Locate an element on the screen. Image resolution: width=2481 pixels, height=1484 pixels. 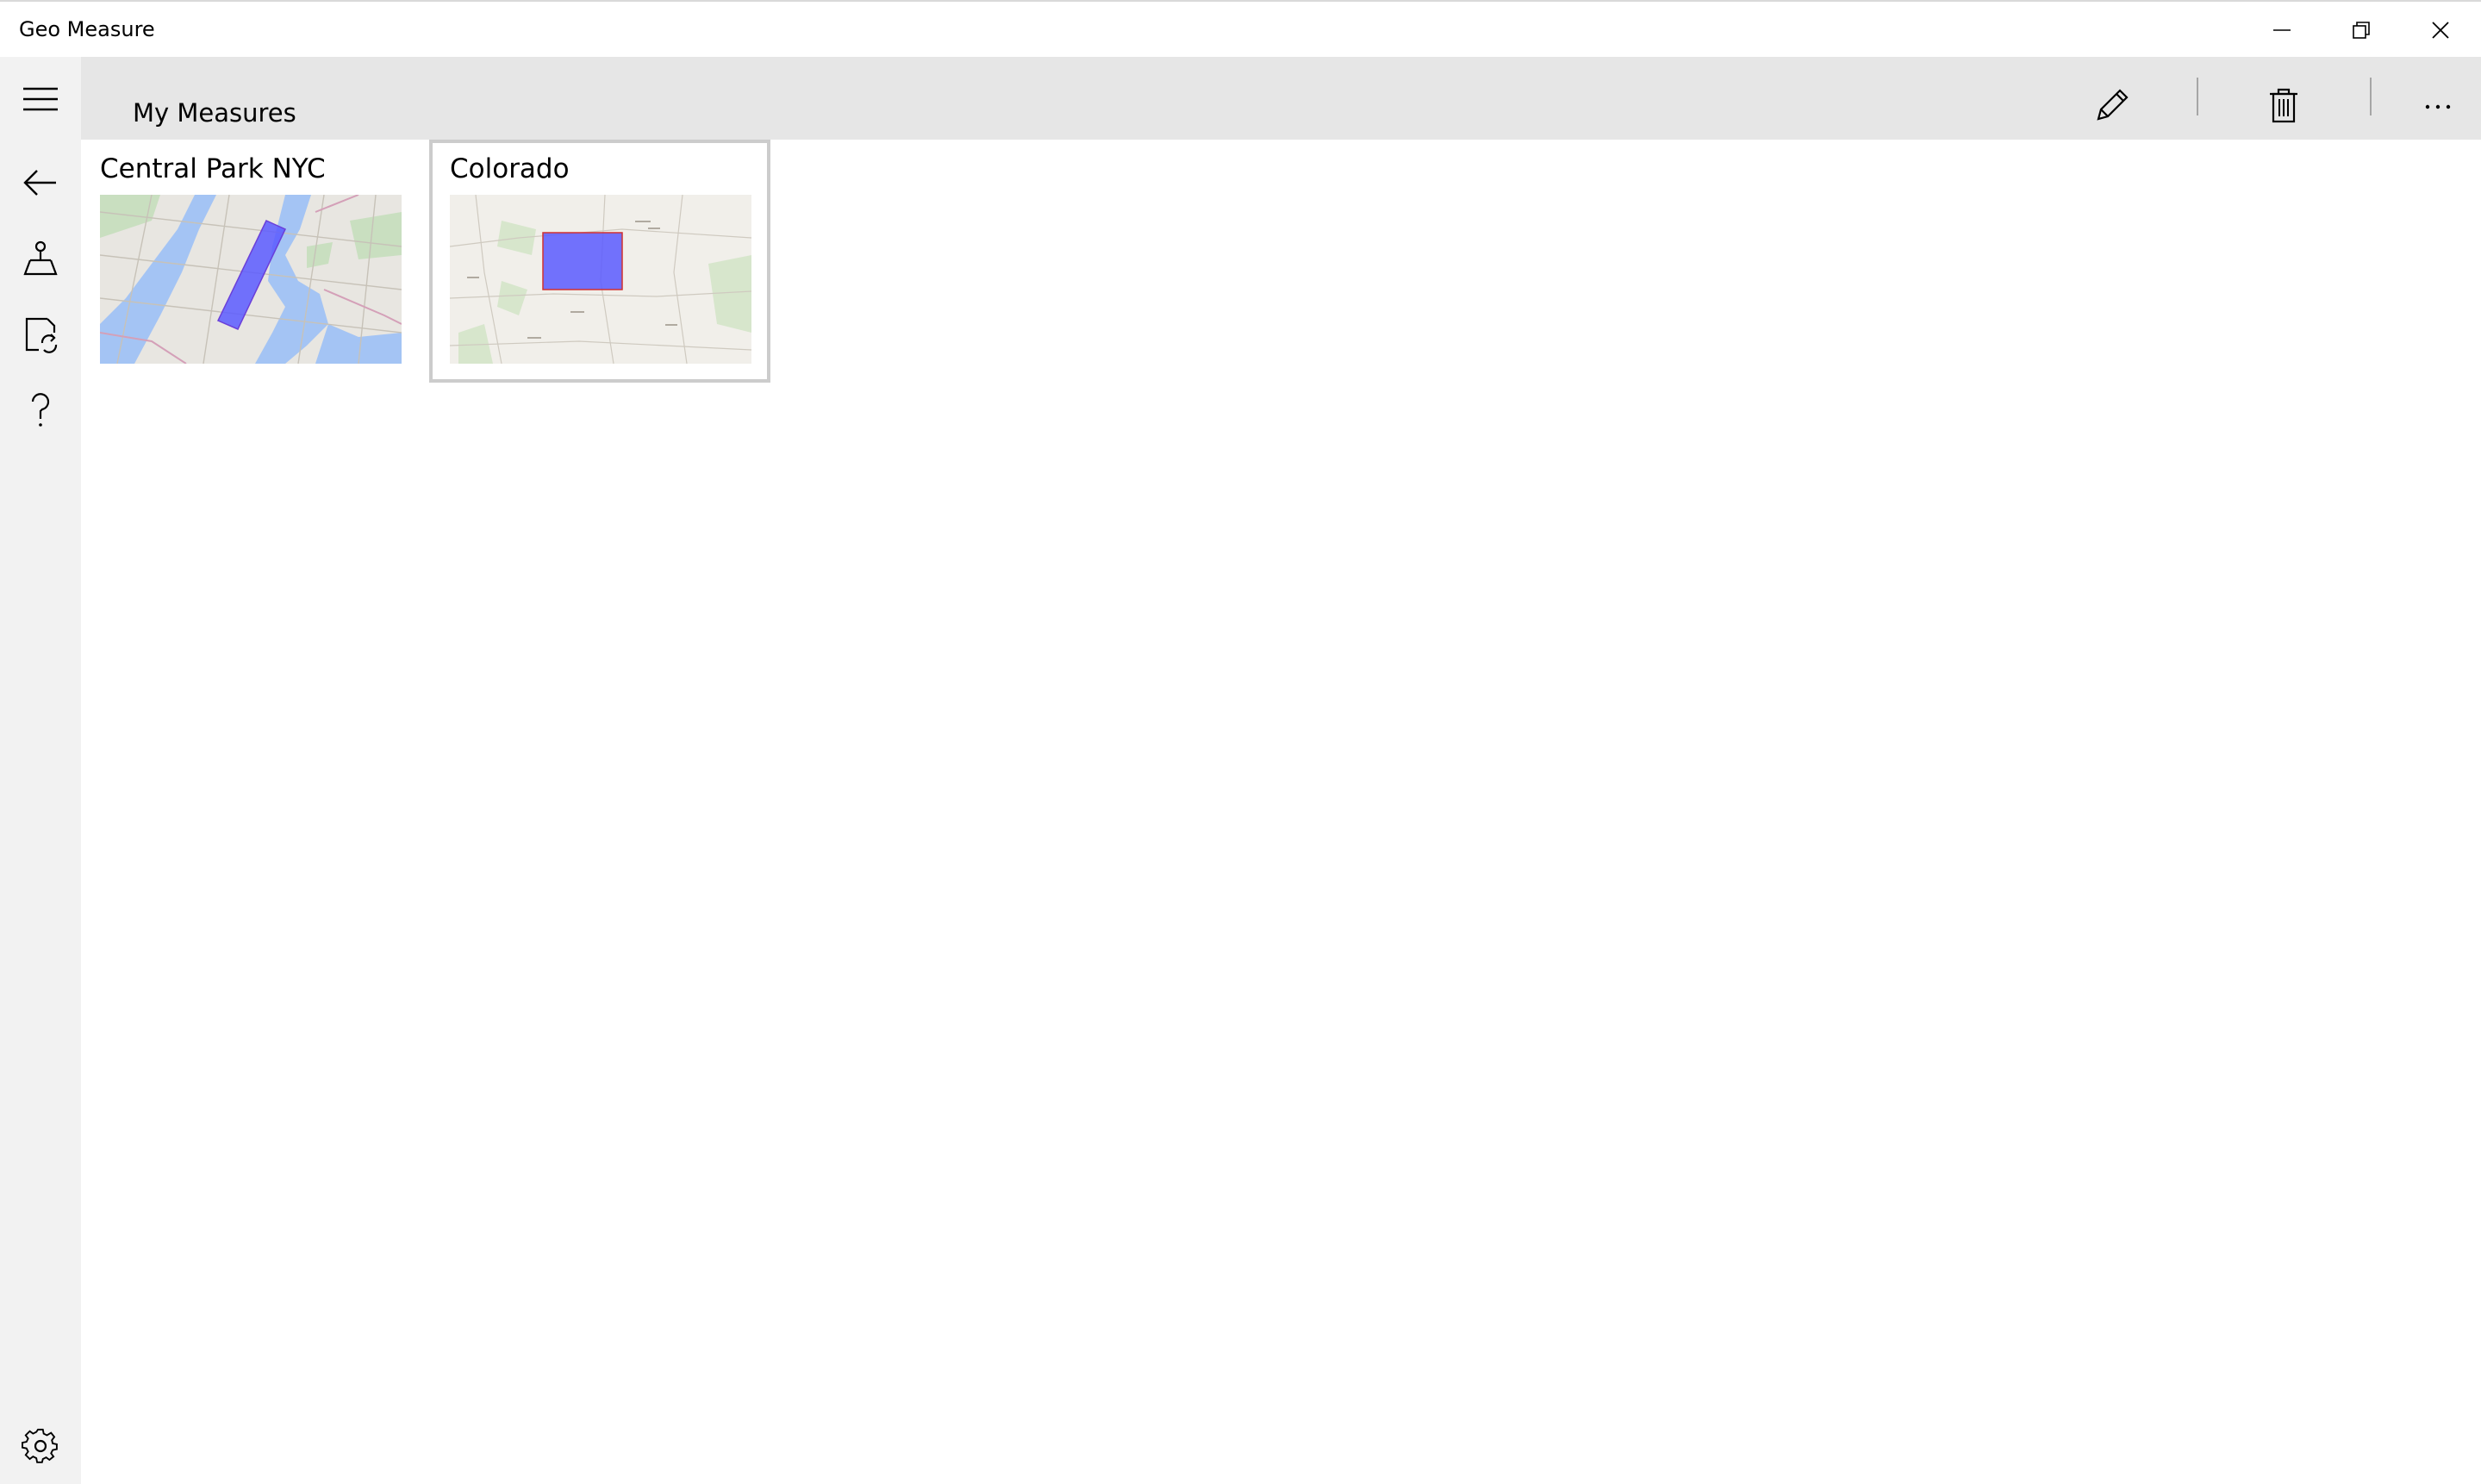
sync-document-icon is located at coordinates (41, 335).